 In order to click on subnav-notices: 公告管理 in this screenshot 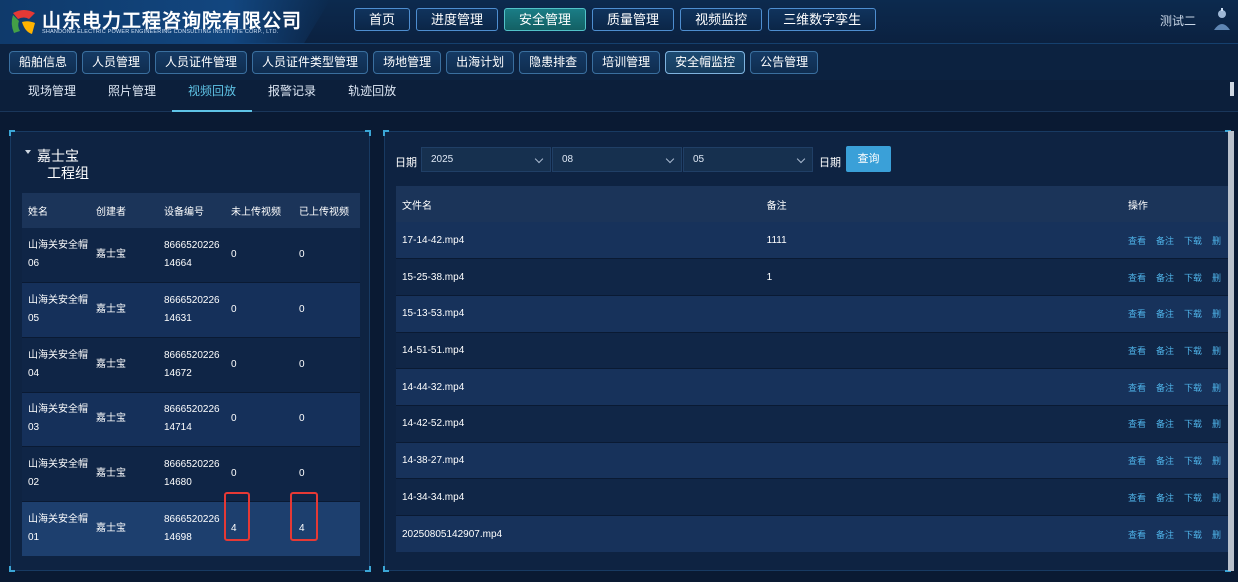, I will do `click(784, 62)`.